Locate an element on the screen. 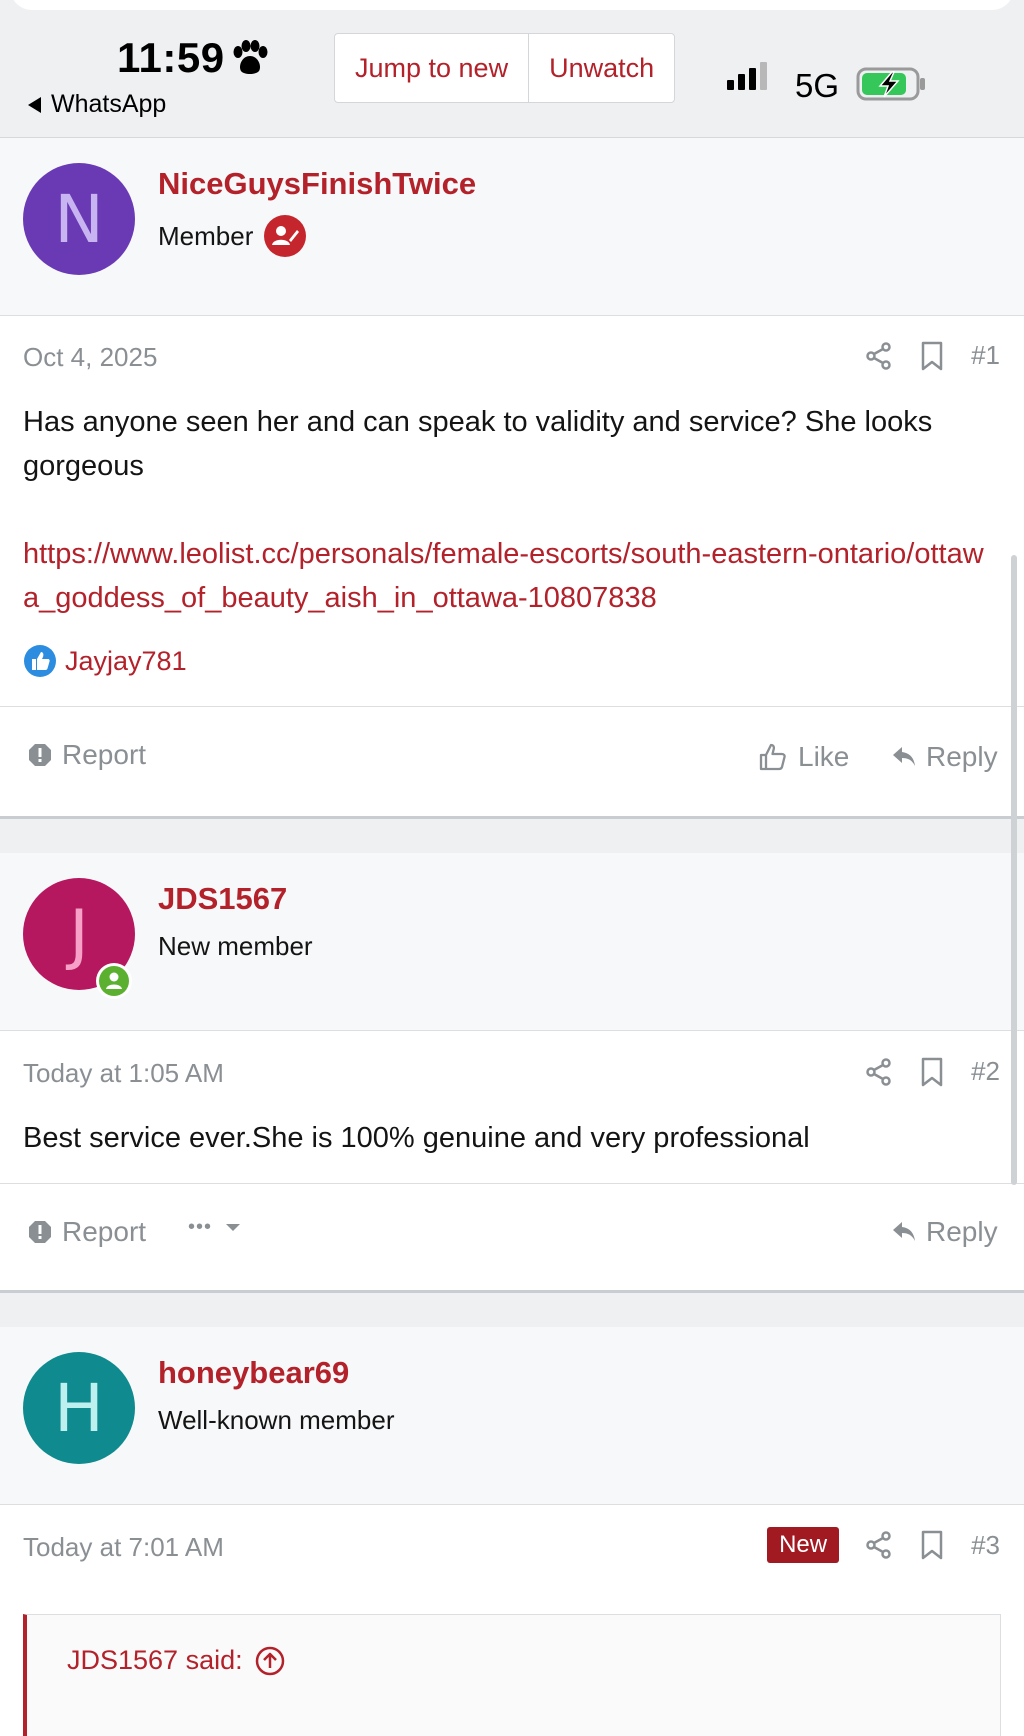 This screenshot has height=1736, width=1024. quote-block: JDS1567 said: is located at coordinates (512, 1675).